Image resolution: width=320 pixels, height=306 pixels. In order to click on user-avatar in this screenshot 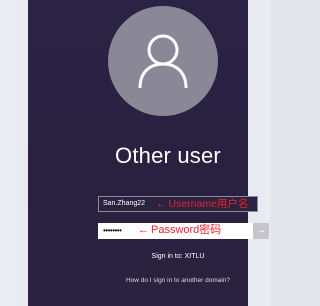, I will do `click(163, 61)`.